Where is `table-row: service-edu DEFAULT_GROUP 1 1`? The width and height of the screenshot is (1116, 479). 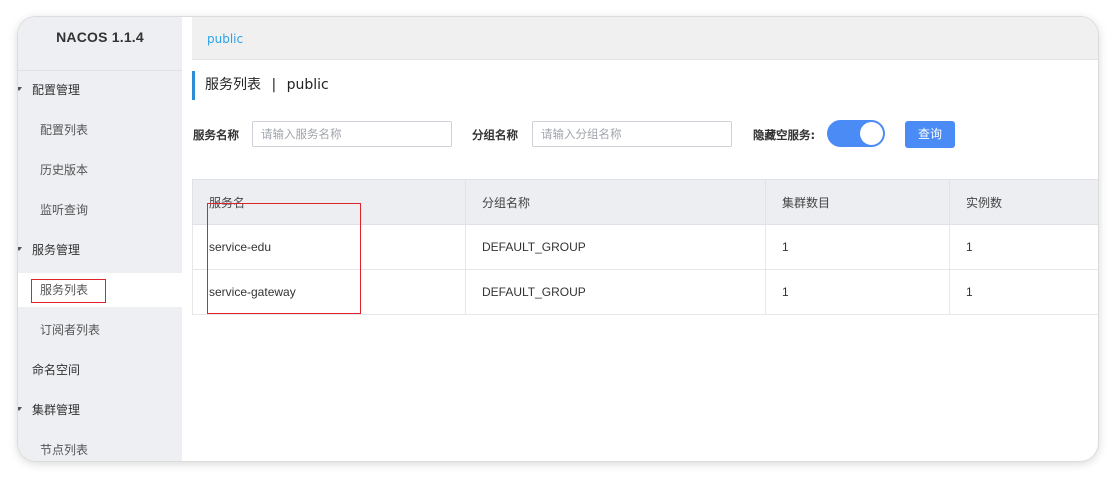 table-row: service-edu DEFAULT_GROUP 1 1 is located at coordinates (645, 247).